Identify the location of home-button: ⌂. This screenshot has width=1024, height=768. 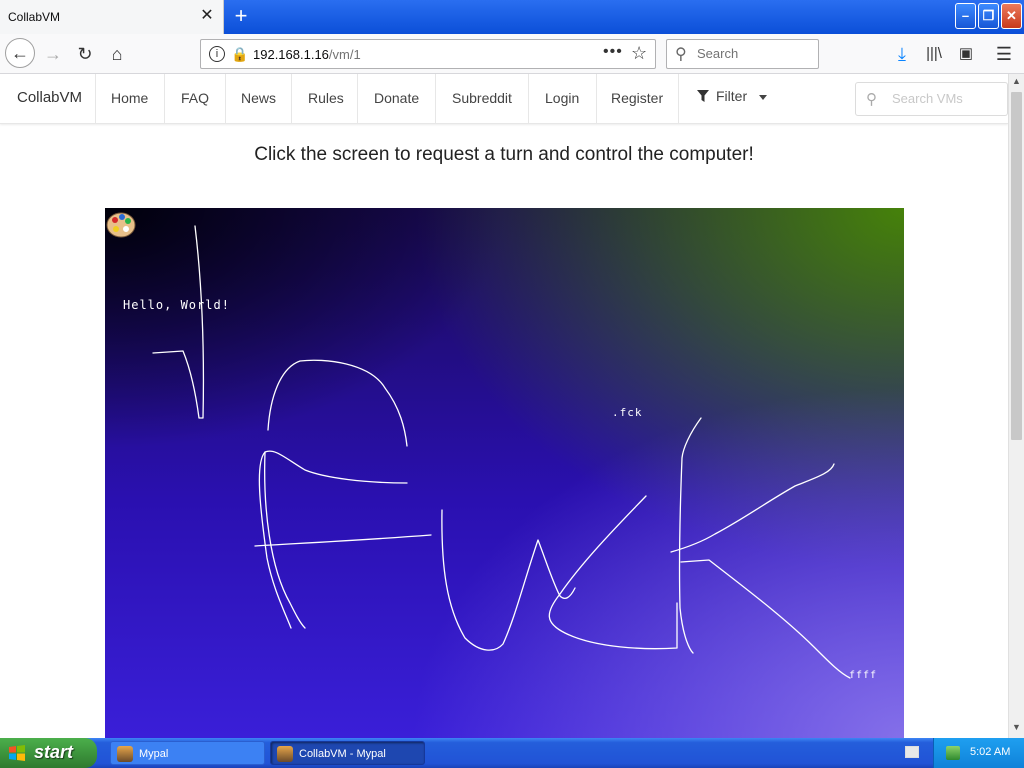
(117, 54).